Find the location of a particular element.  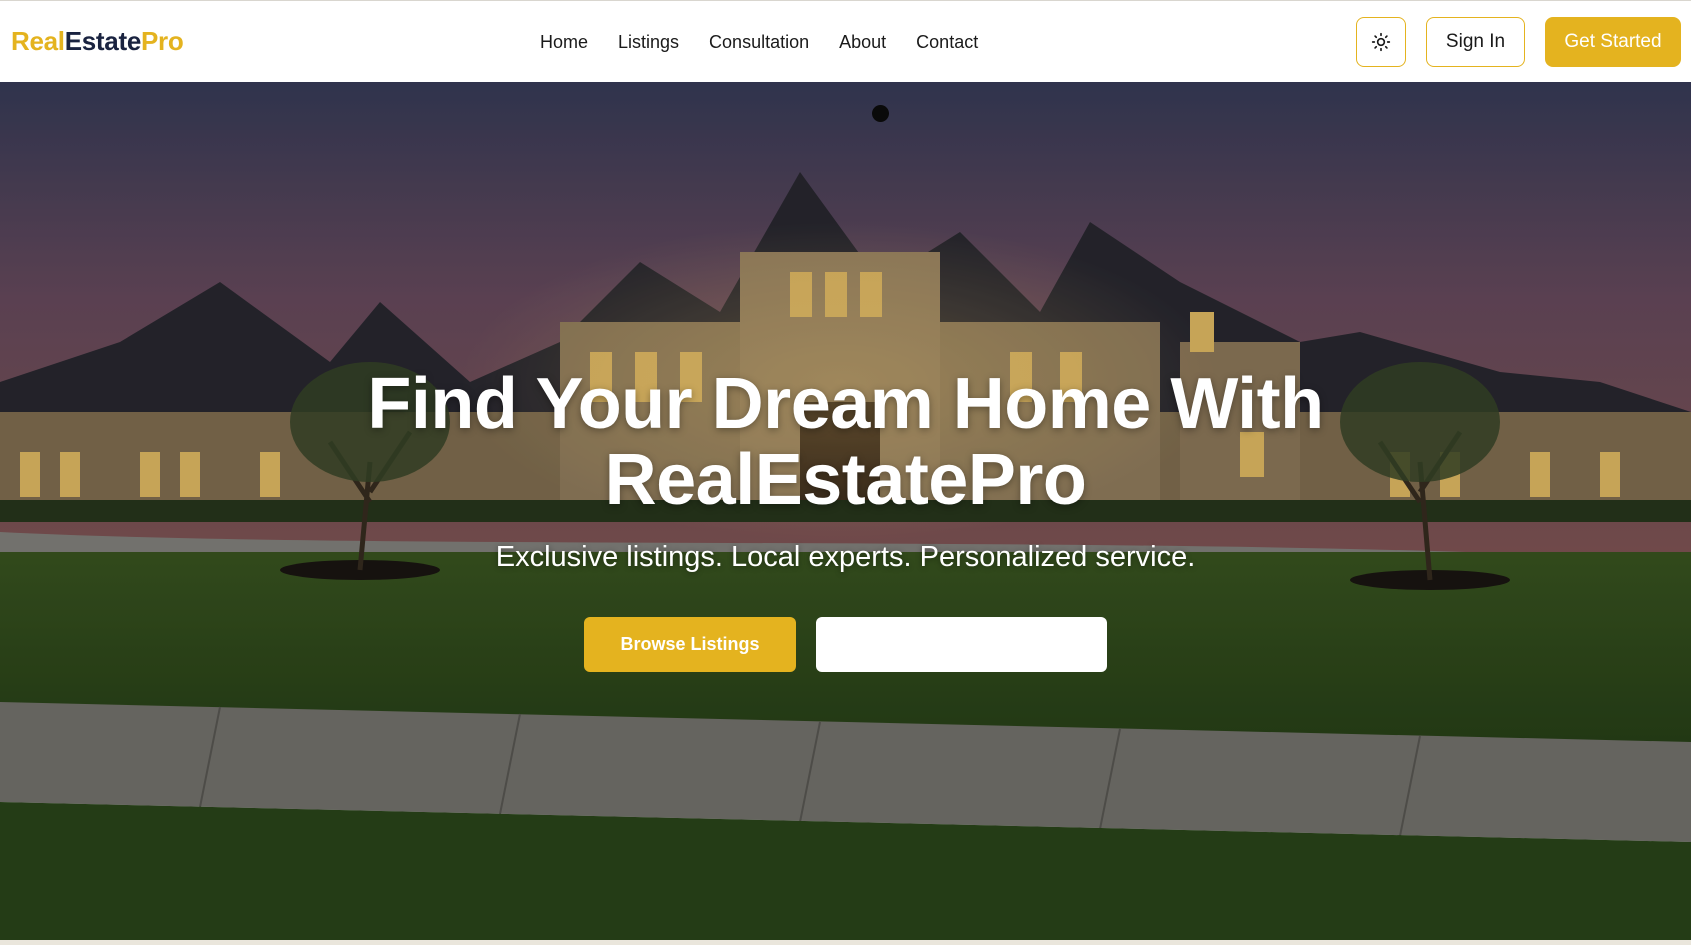

sun-icon is located at coordinates (1381, 42).